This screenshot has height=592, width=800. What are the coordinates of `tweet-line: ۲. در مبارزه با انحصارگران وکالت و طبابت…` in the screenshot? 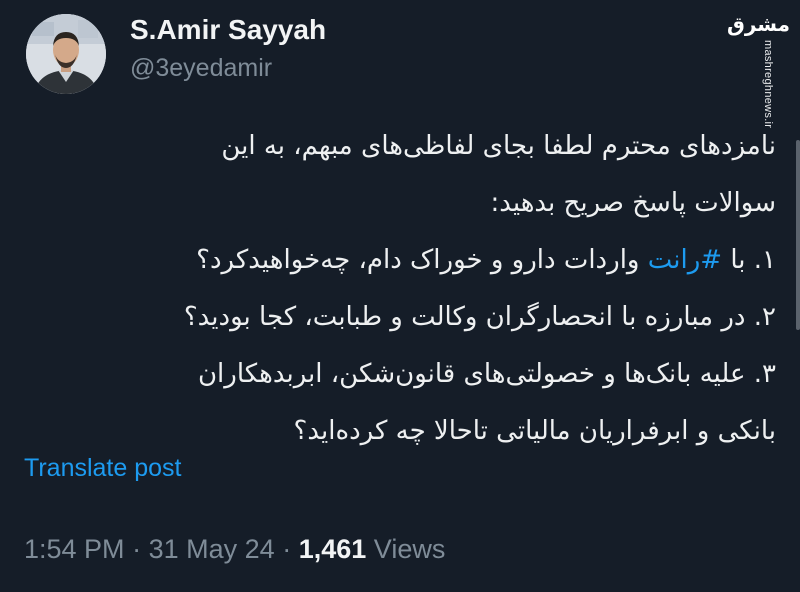 It's located at (479, 317).